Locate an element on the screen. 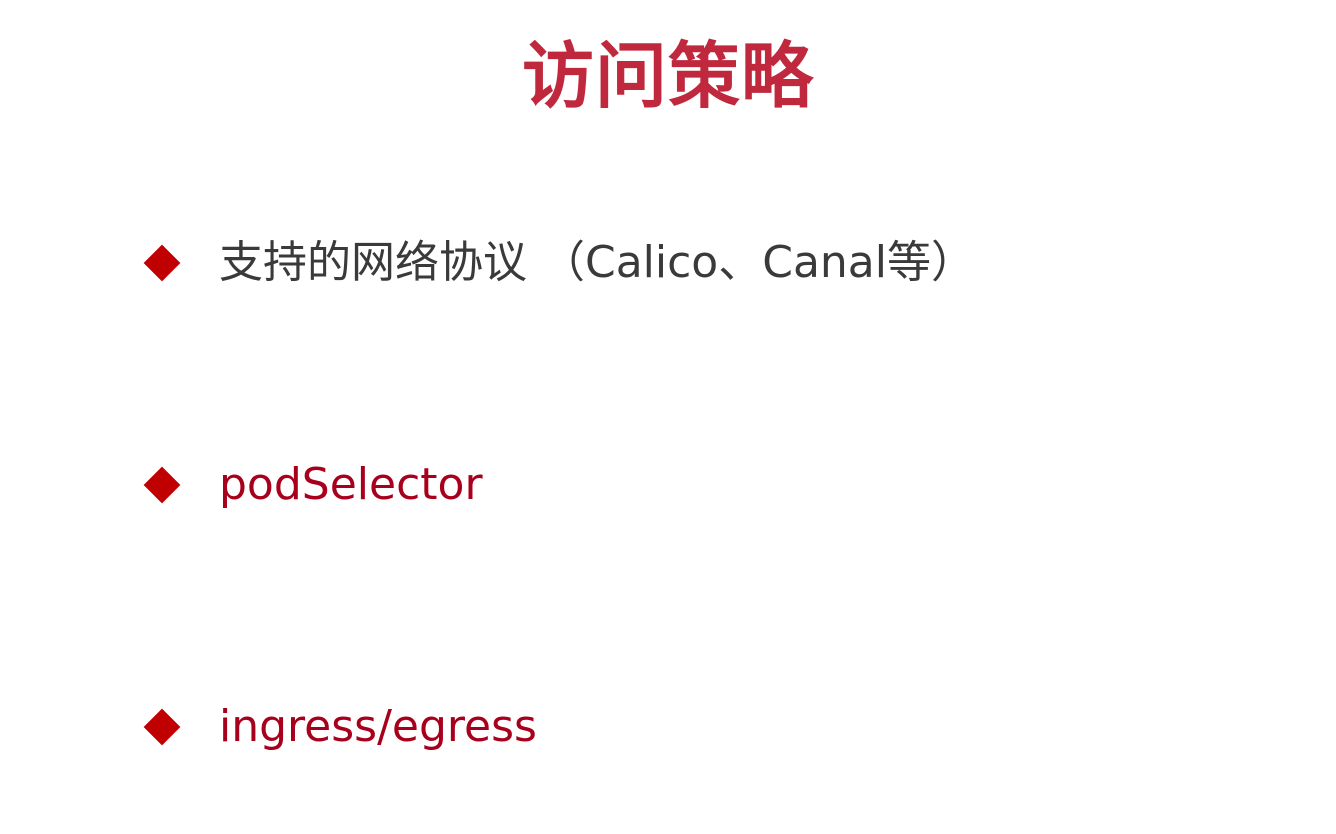  bullet-item-network-protocols: 支持的网络协议 （Calico、Canal等） is located at coordinates (557, 263).